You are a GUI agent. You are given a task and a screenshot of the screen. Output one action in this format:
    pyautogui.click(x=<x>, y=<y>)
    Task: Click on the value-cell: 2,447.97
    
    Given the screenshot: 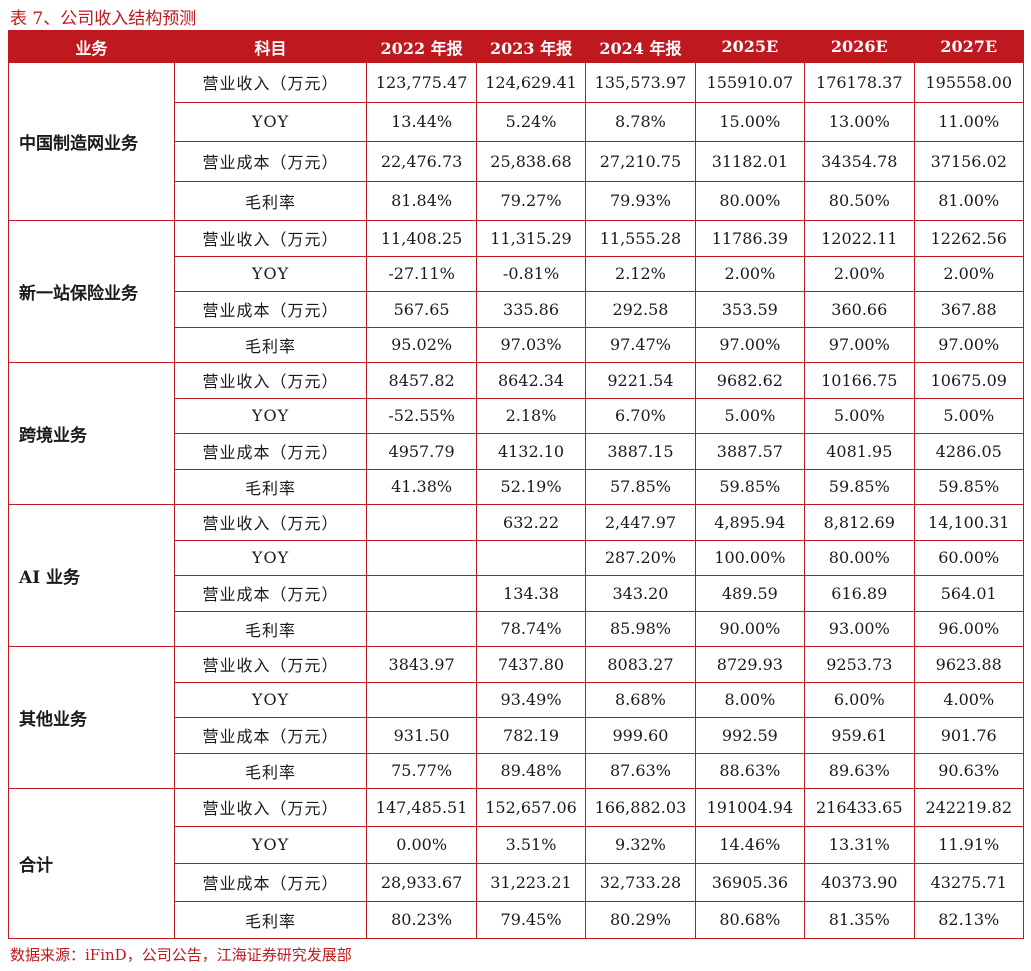 What is the action you would take?
    pyautogui.click(x=640, y=522)
    